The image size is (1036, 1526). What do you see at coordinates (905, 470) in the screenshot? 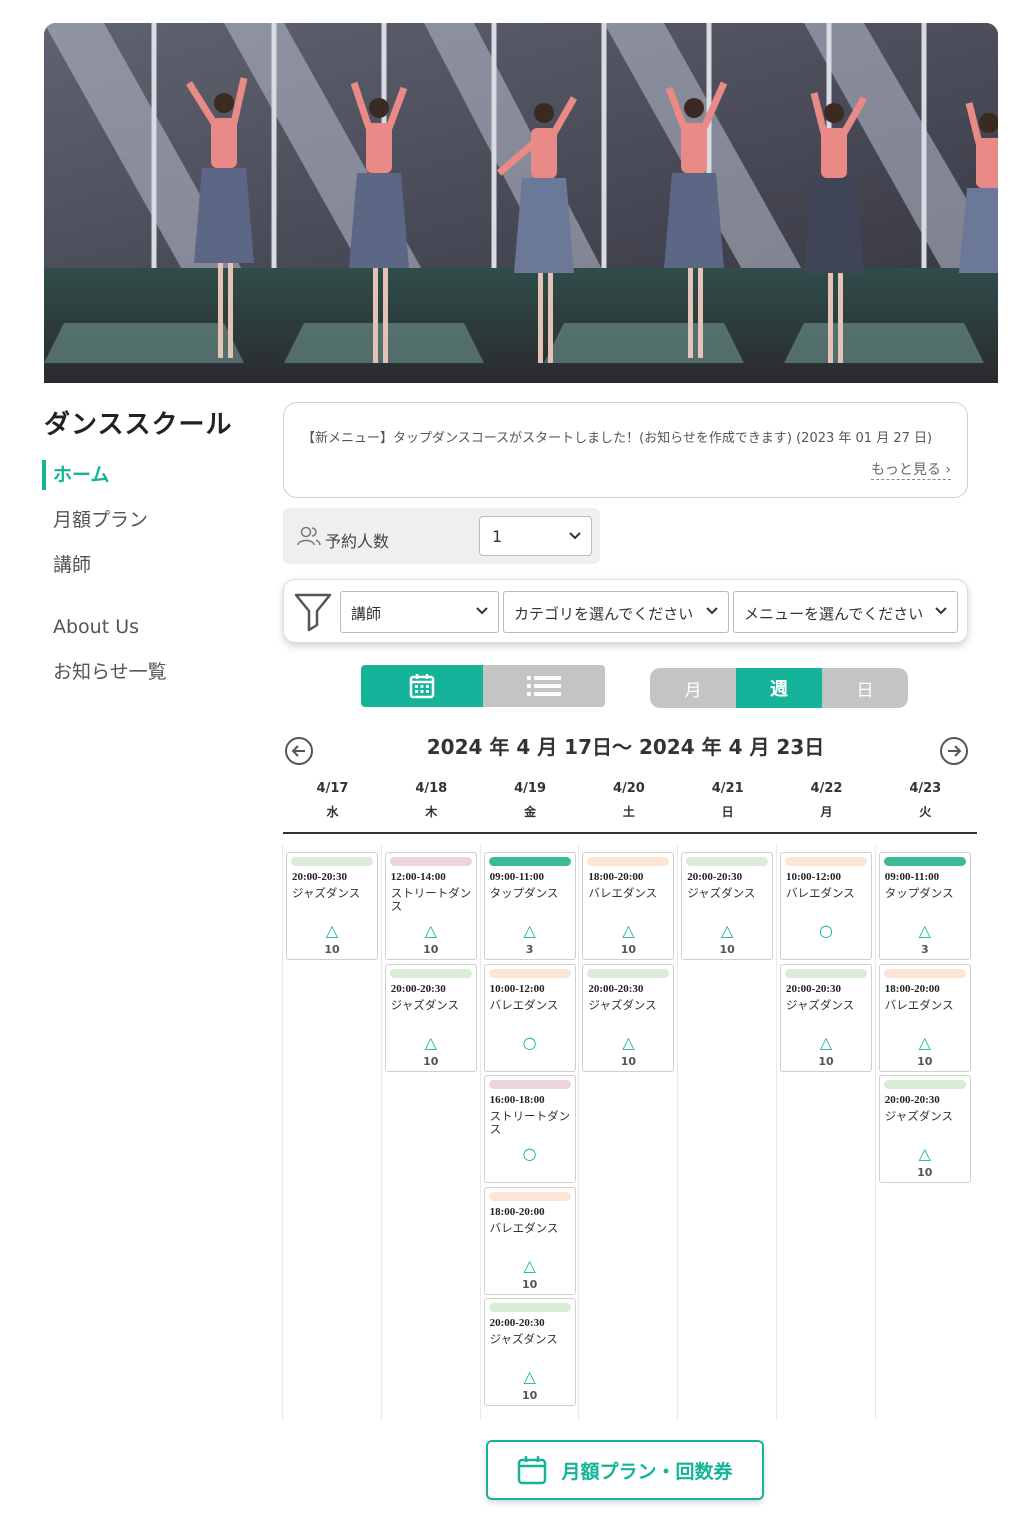
I see `more-link-label: もっと見る` at bounding box center [905, 470].